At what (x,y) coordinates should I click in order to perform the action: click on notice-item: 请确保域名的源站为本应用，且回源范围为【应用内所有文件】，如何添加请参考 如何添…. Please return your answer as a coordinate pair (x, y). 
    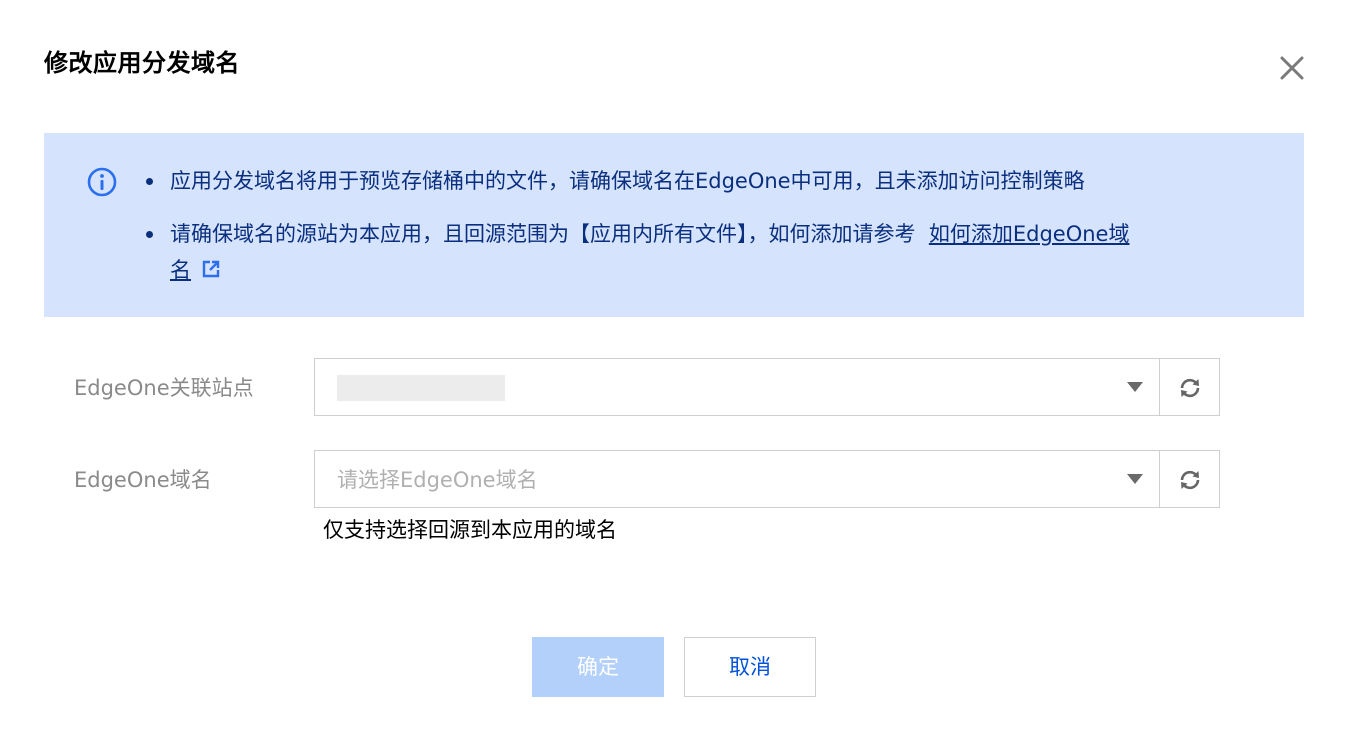
    Looking at the image, I should click on (647, 252).